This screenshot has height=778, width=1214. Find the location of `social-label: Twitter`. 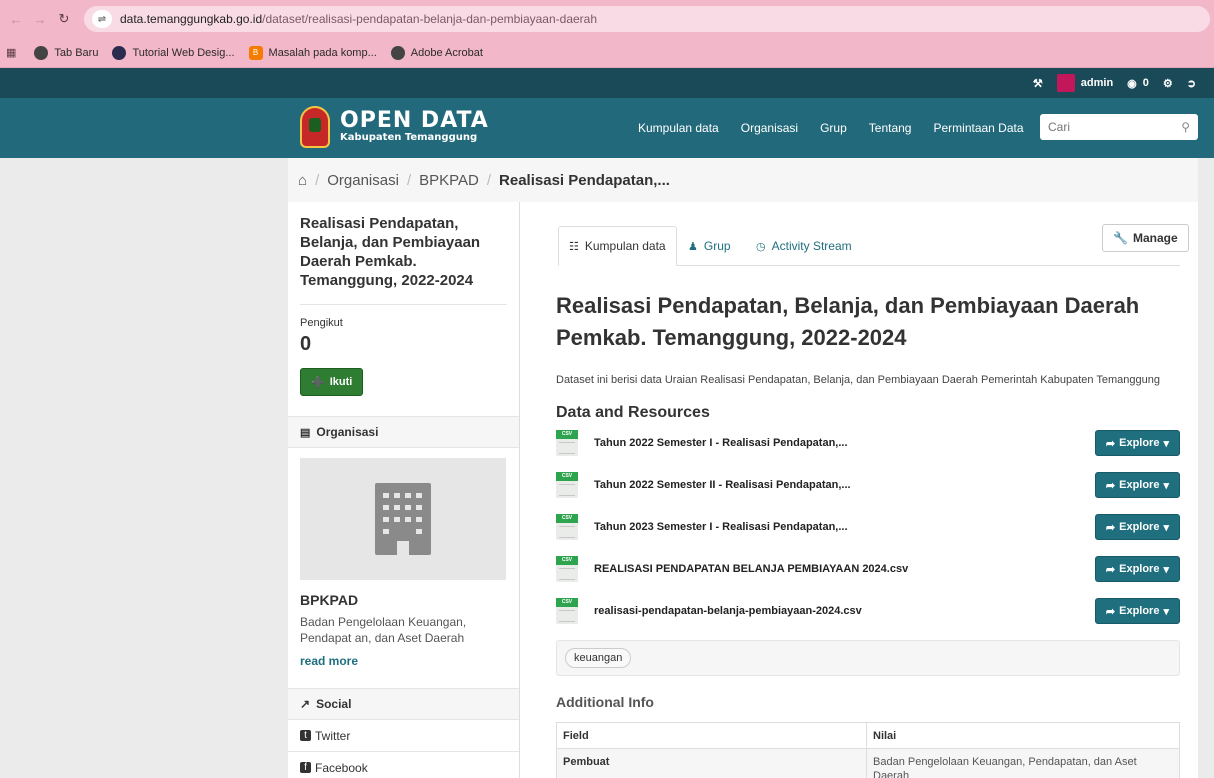

social-label: Twitter is located at coordinates (333, 735).